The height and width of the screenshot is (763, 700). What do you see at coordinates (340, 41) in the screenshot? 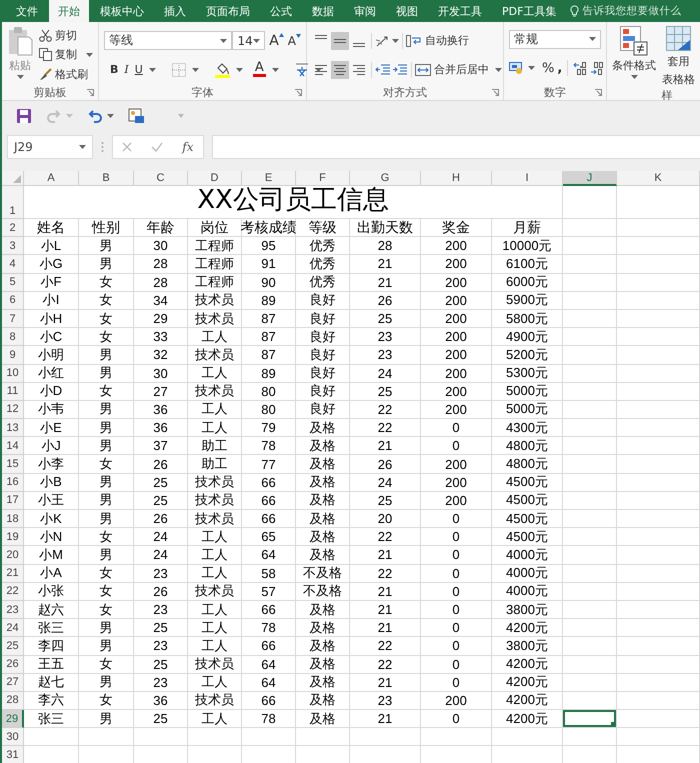
I see `vertical-align-button` at bounding box center [340, 41].